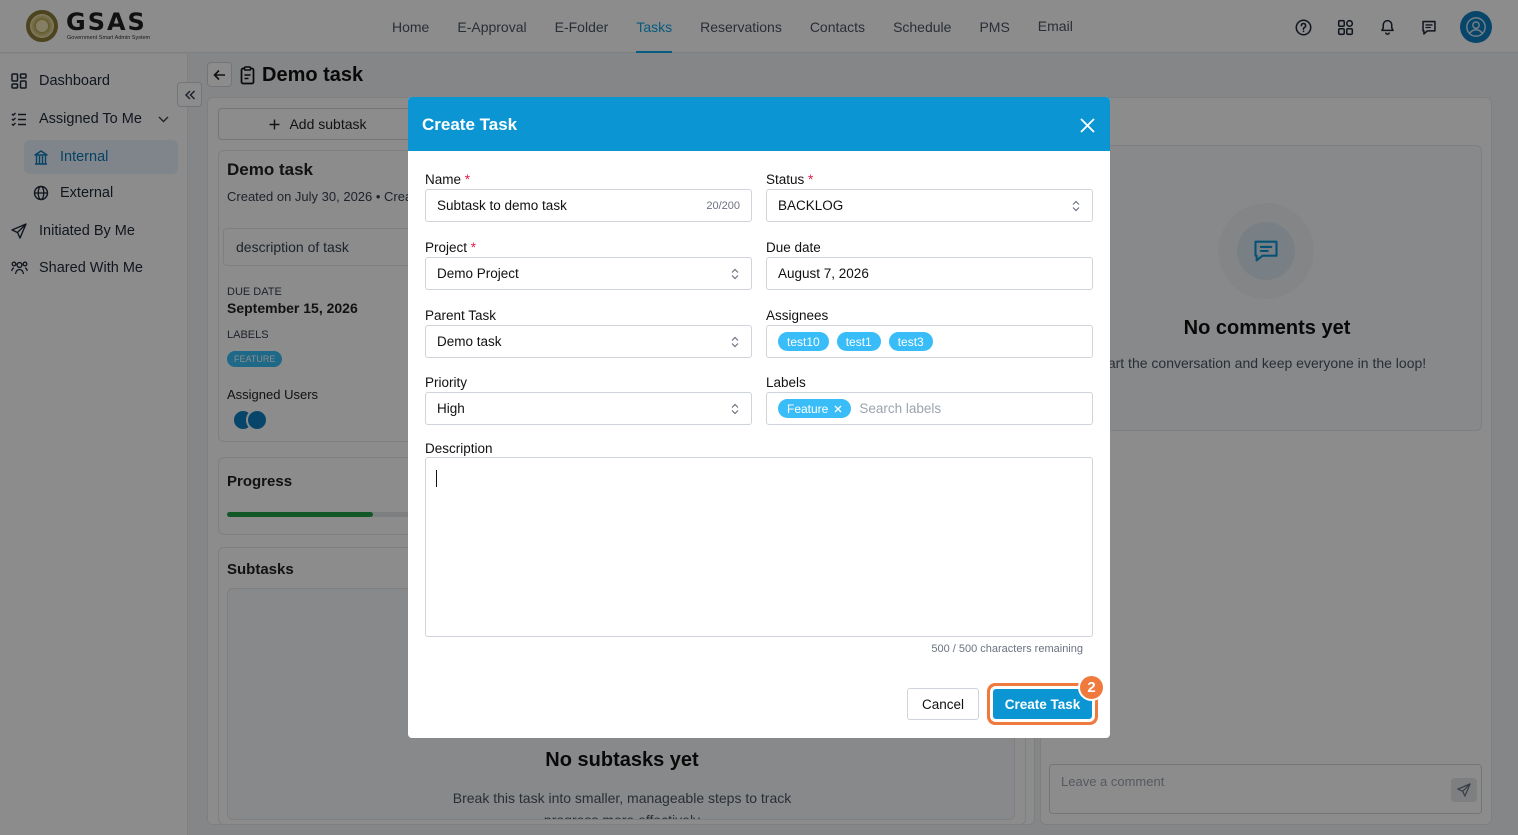  Describe the element at coordinates (588, 408) in the screenshot. I see `priority-select: High` at that location.